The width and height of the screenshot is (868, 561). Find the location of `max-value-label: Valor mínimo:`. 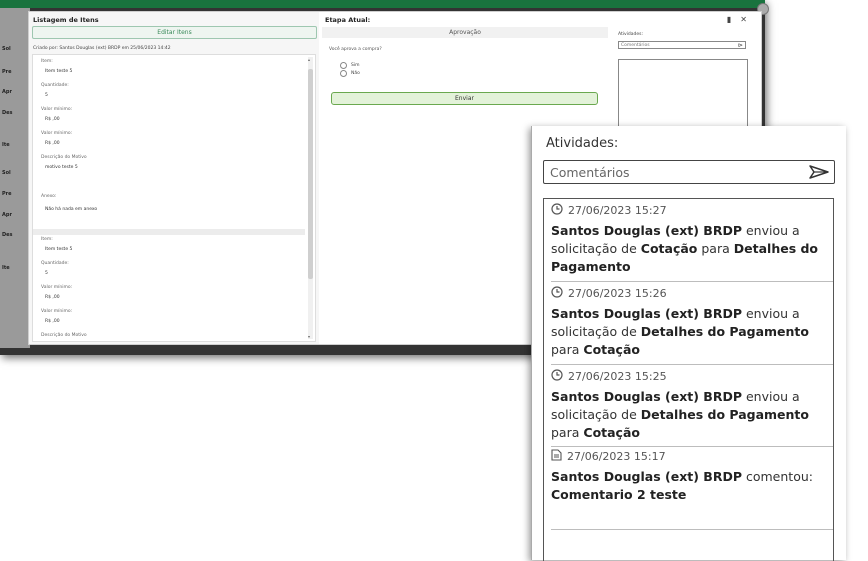

max-value-label: Valor mínimo: is located at coordinates (57, 133).